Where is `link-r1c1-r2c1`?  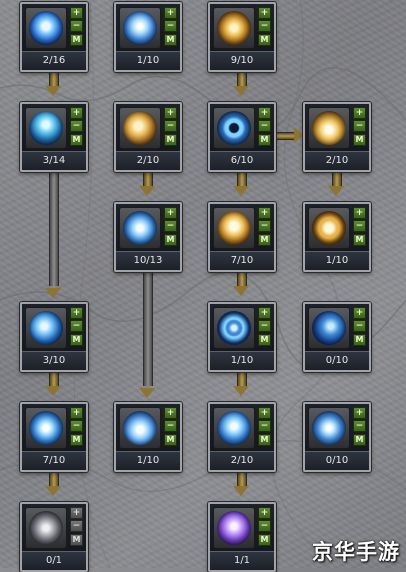
link-r1c1-r2c1 is located at coordinates (54, 79).